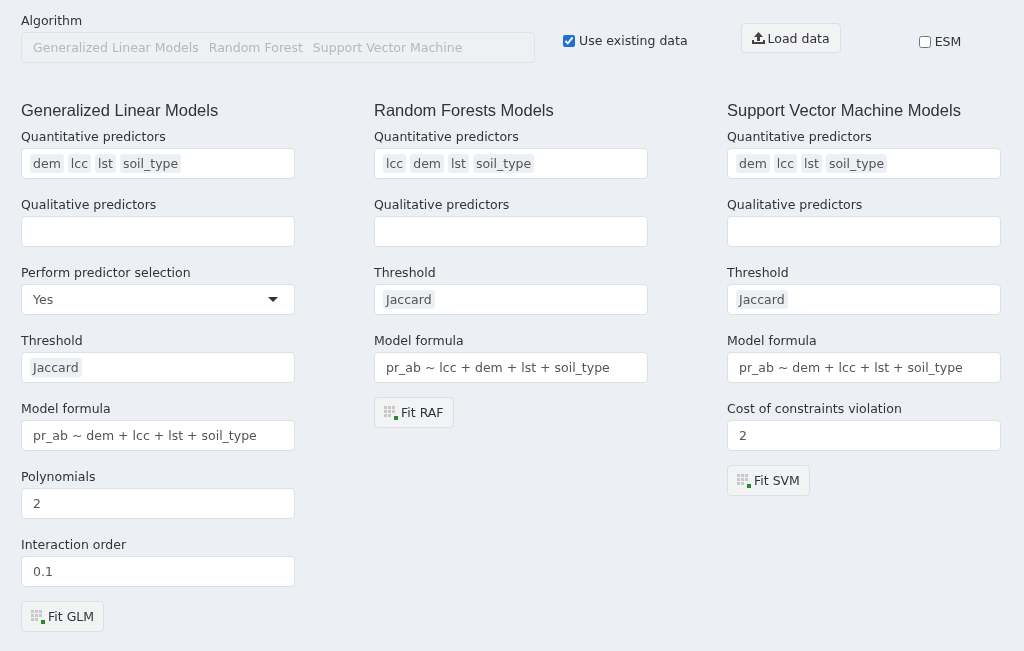 The width and height of the screenshot is (1024, 651). I want to click on fit-button: Fit GLM, so click(63, 616).